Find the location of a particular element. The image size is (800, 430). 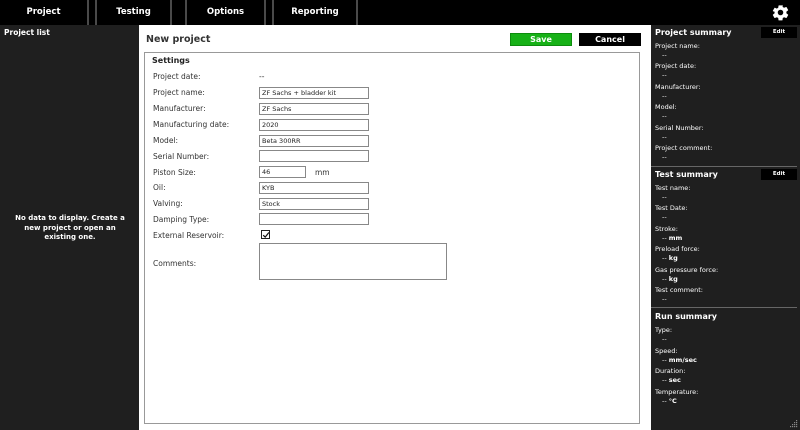

manufacturing-date-input: 2020 is located at coordinates (314, 125).